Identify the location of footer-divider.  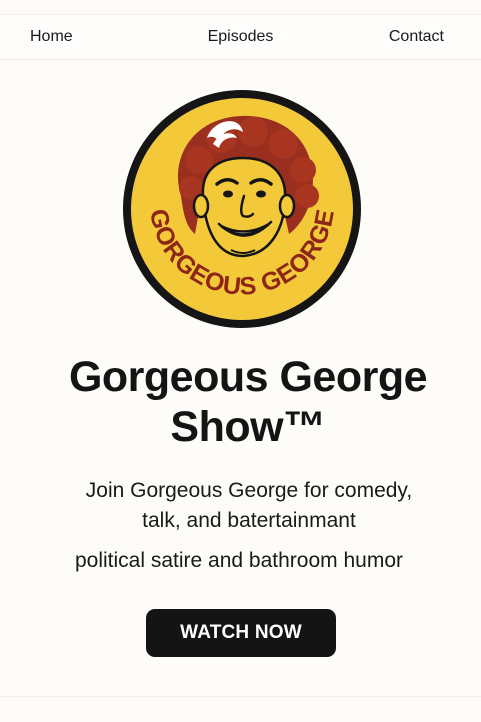
(240, 696).